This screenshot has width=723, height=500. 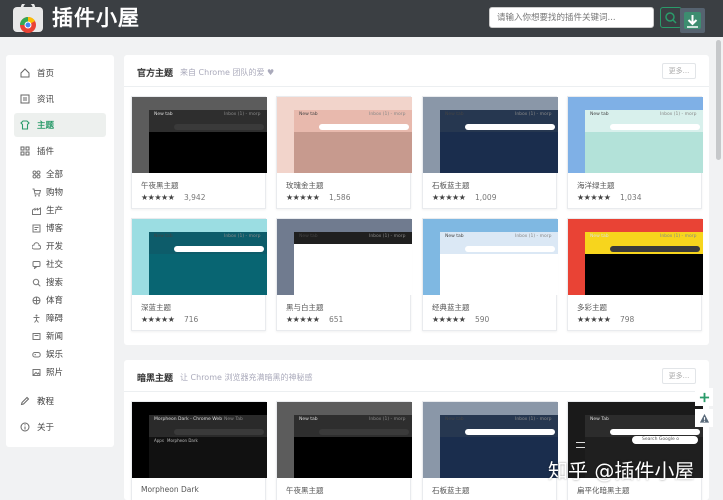 I want to click on search-input, so click(x=571, y=17).